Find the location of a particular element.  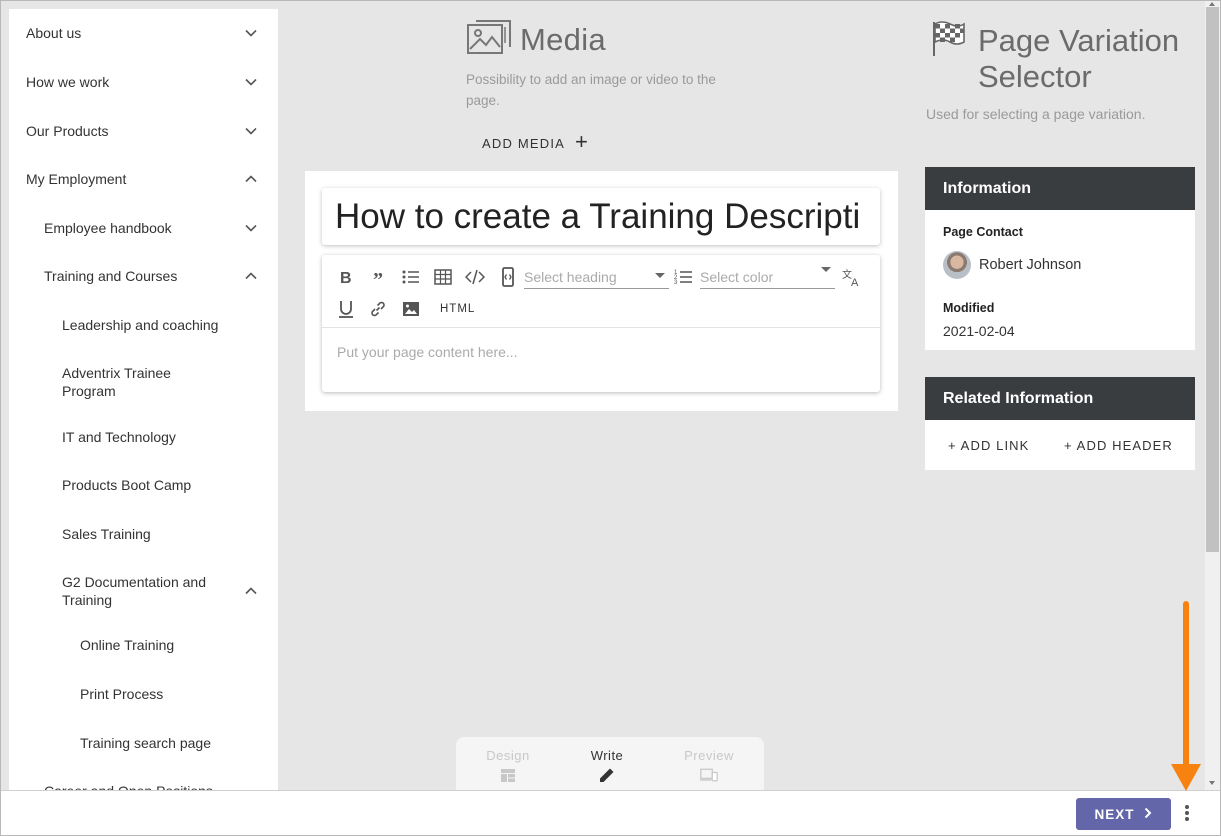

bold-icon: B is located at coordinates (346, 277).